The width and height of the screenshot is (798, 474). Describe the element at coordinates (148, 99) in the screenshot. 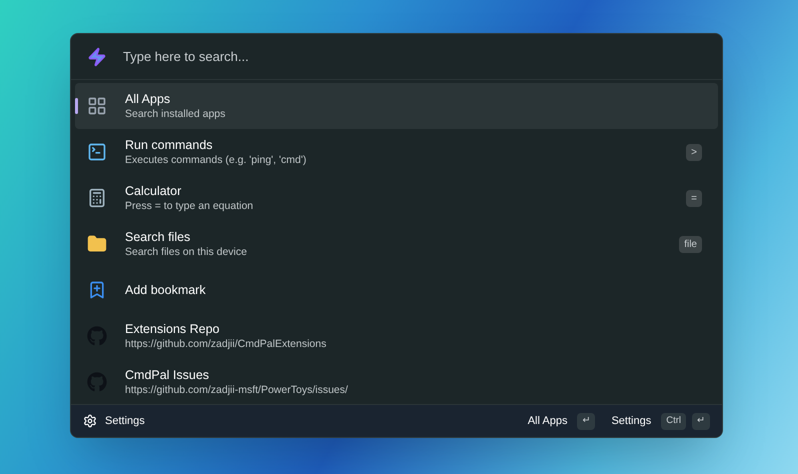

I see `item-title: All Apps` at that location.